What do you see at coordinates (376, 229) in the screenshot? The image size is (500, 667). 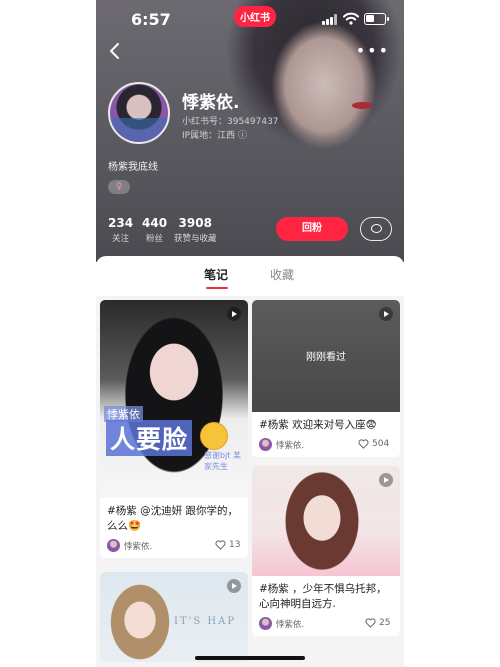 I see `message-button` at bounding box center [376, 229].